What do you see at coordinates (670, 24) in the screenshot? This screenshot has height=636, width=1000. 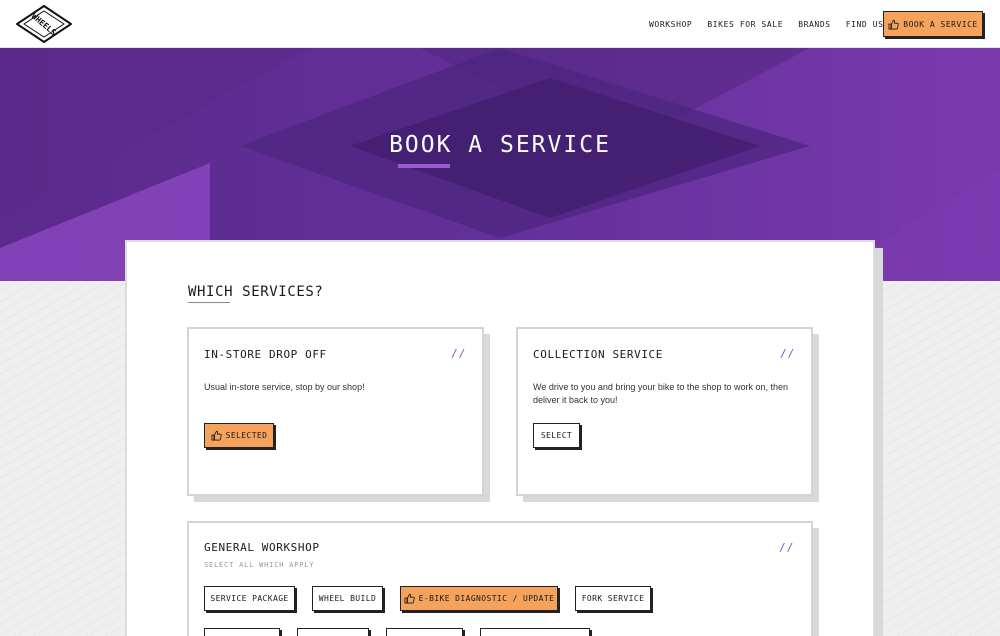 I see `nav-workshop: WORKSHOP` at bounding box center [670, 24].